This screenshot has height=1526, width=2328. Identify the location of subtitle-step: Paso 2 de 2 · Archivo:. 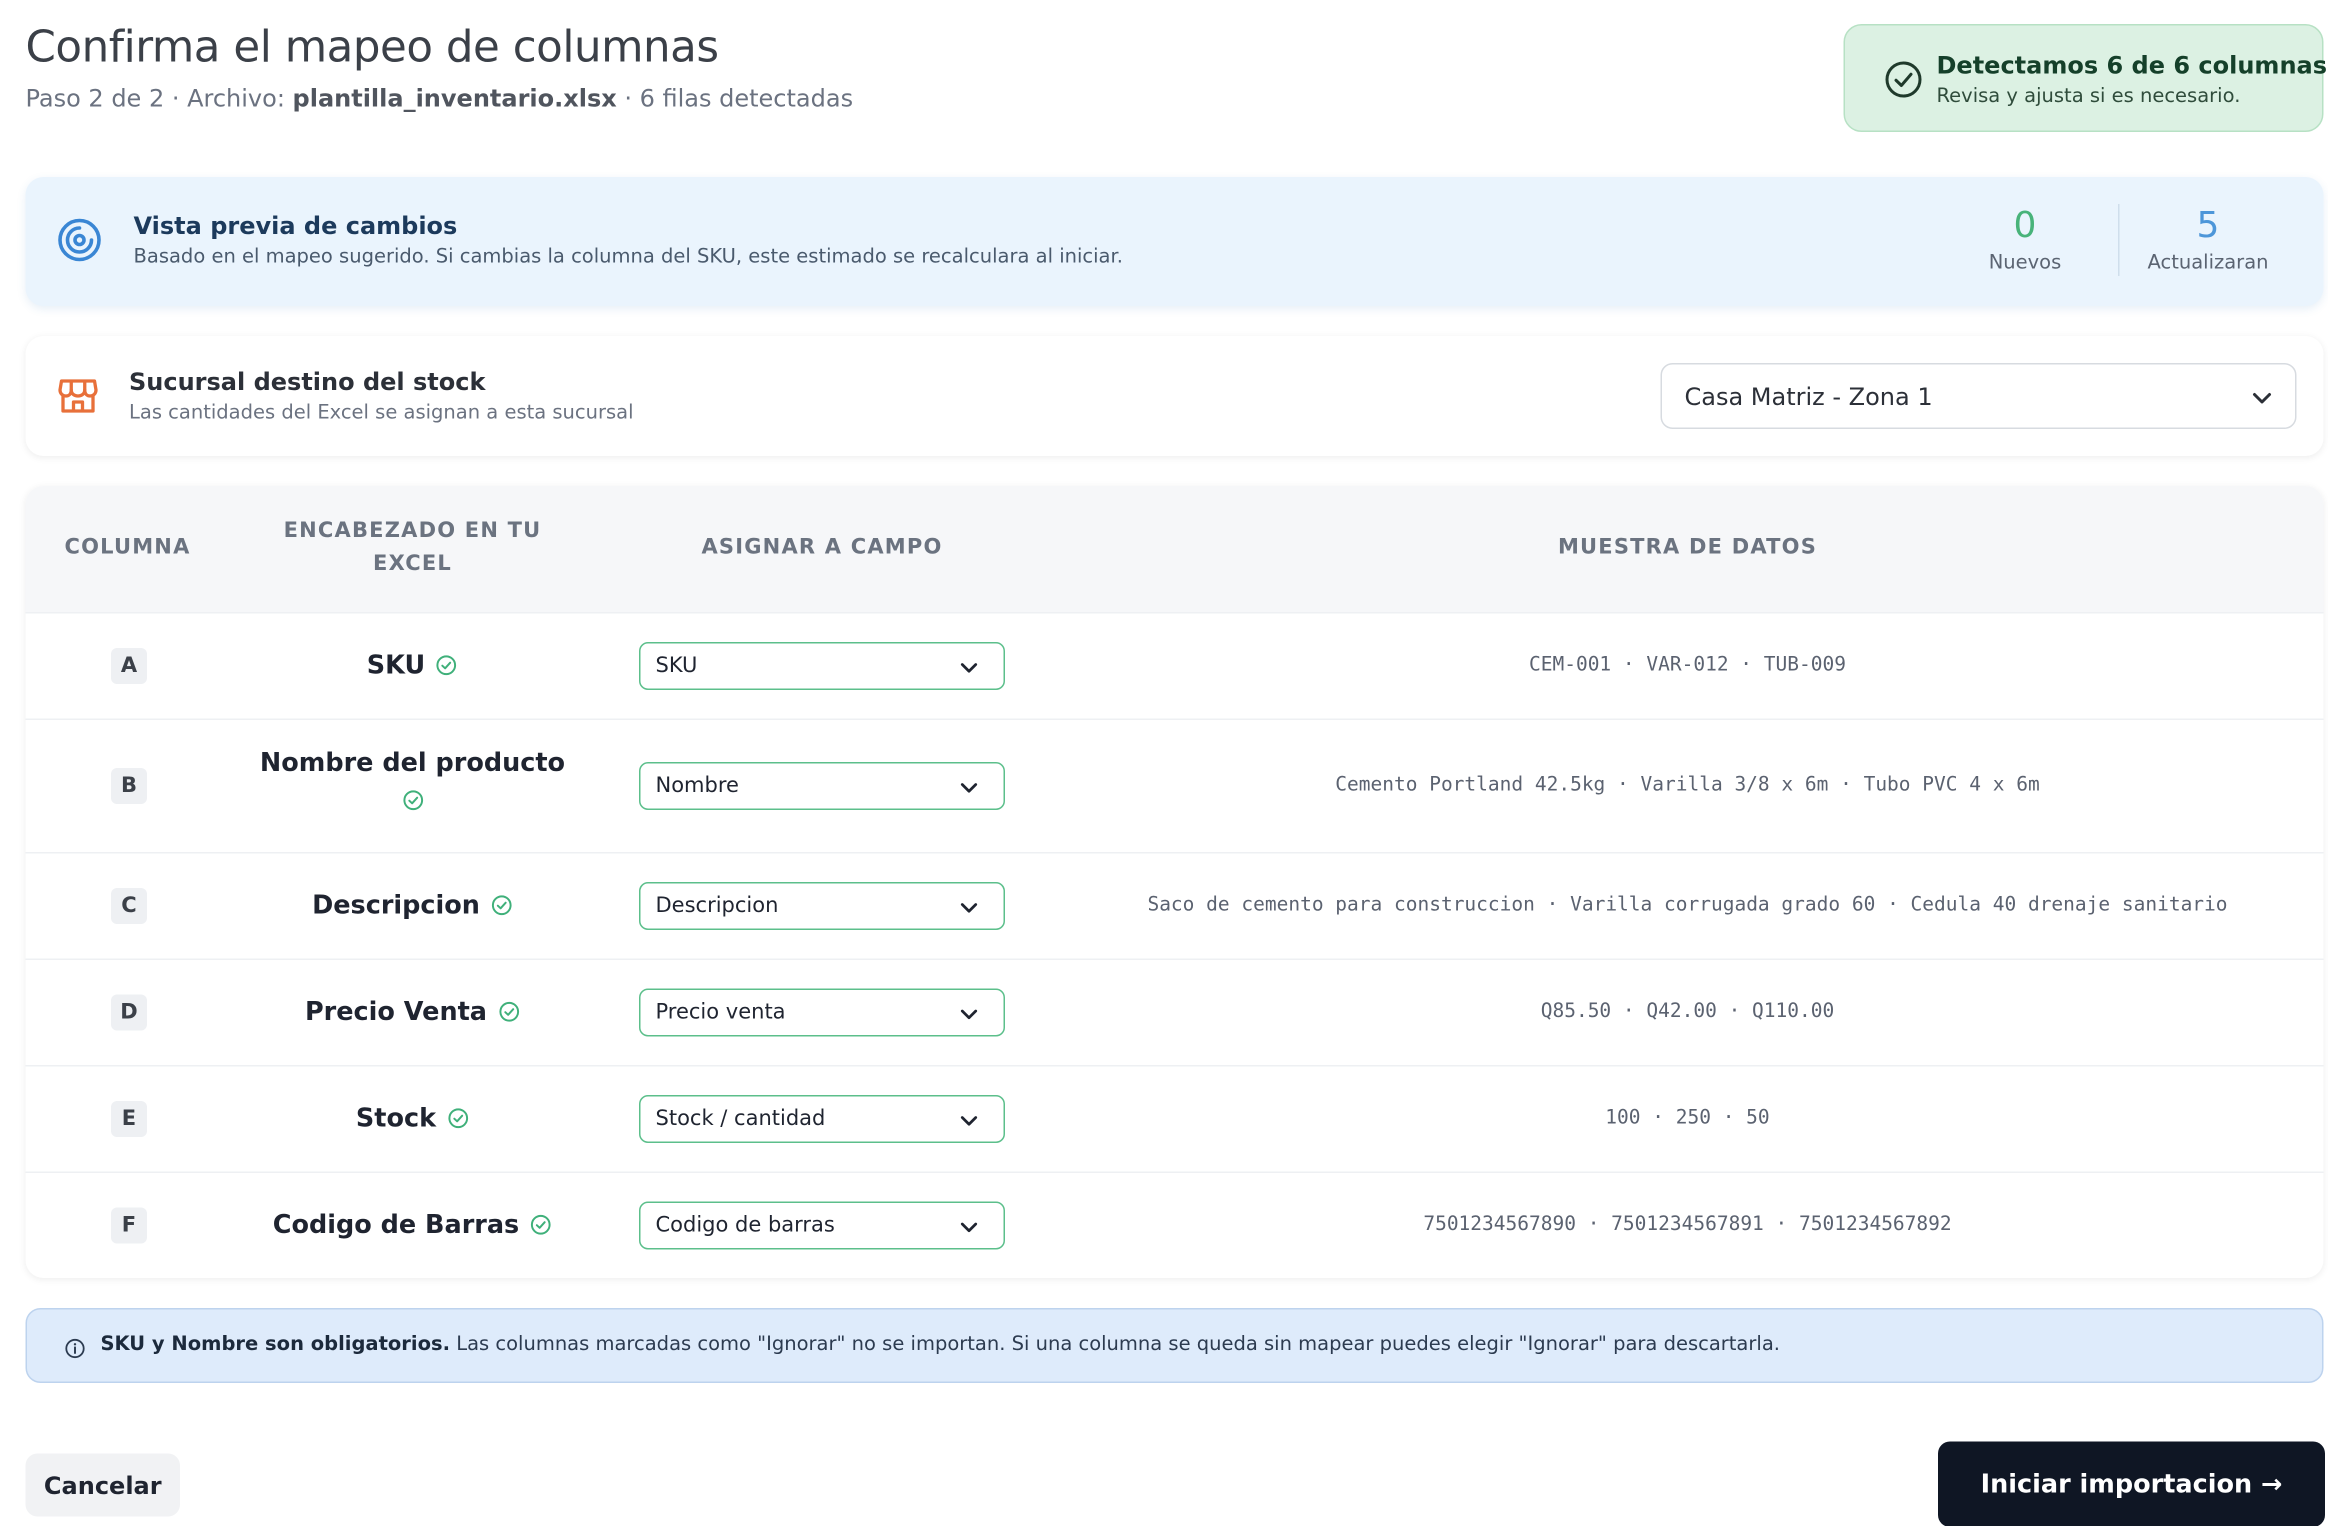
(155, 98).